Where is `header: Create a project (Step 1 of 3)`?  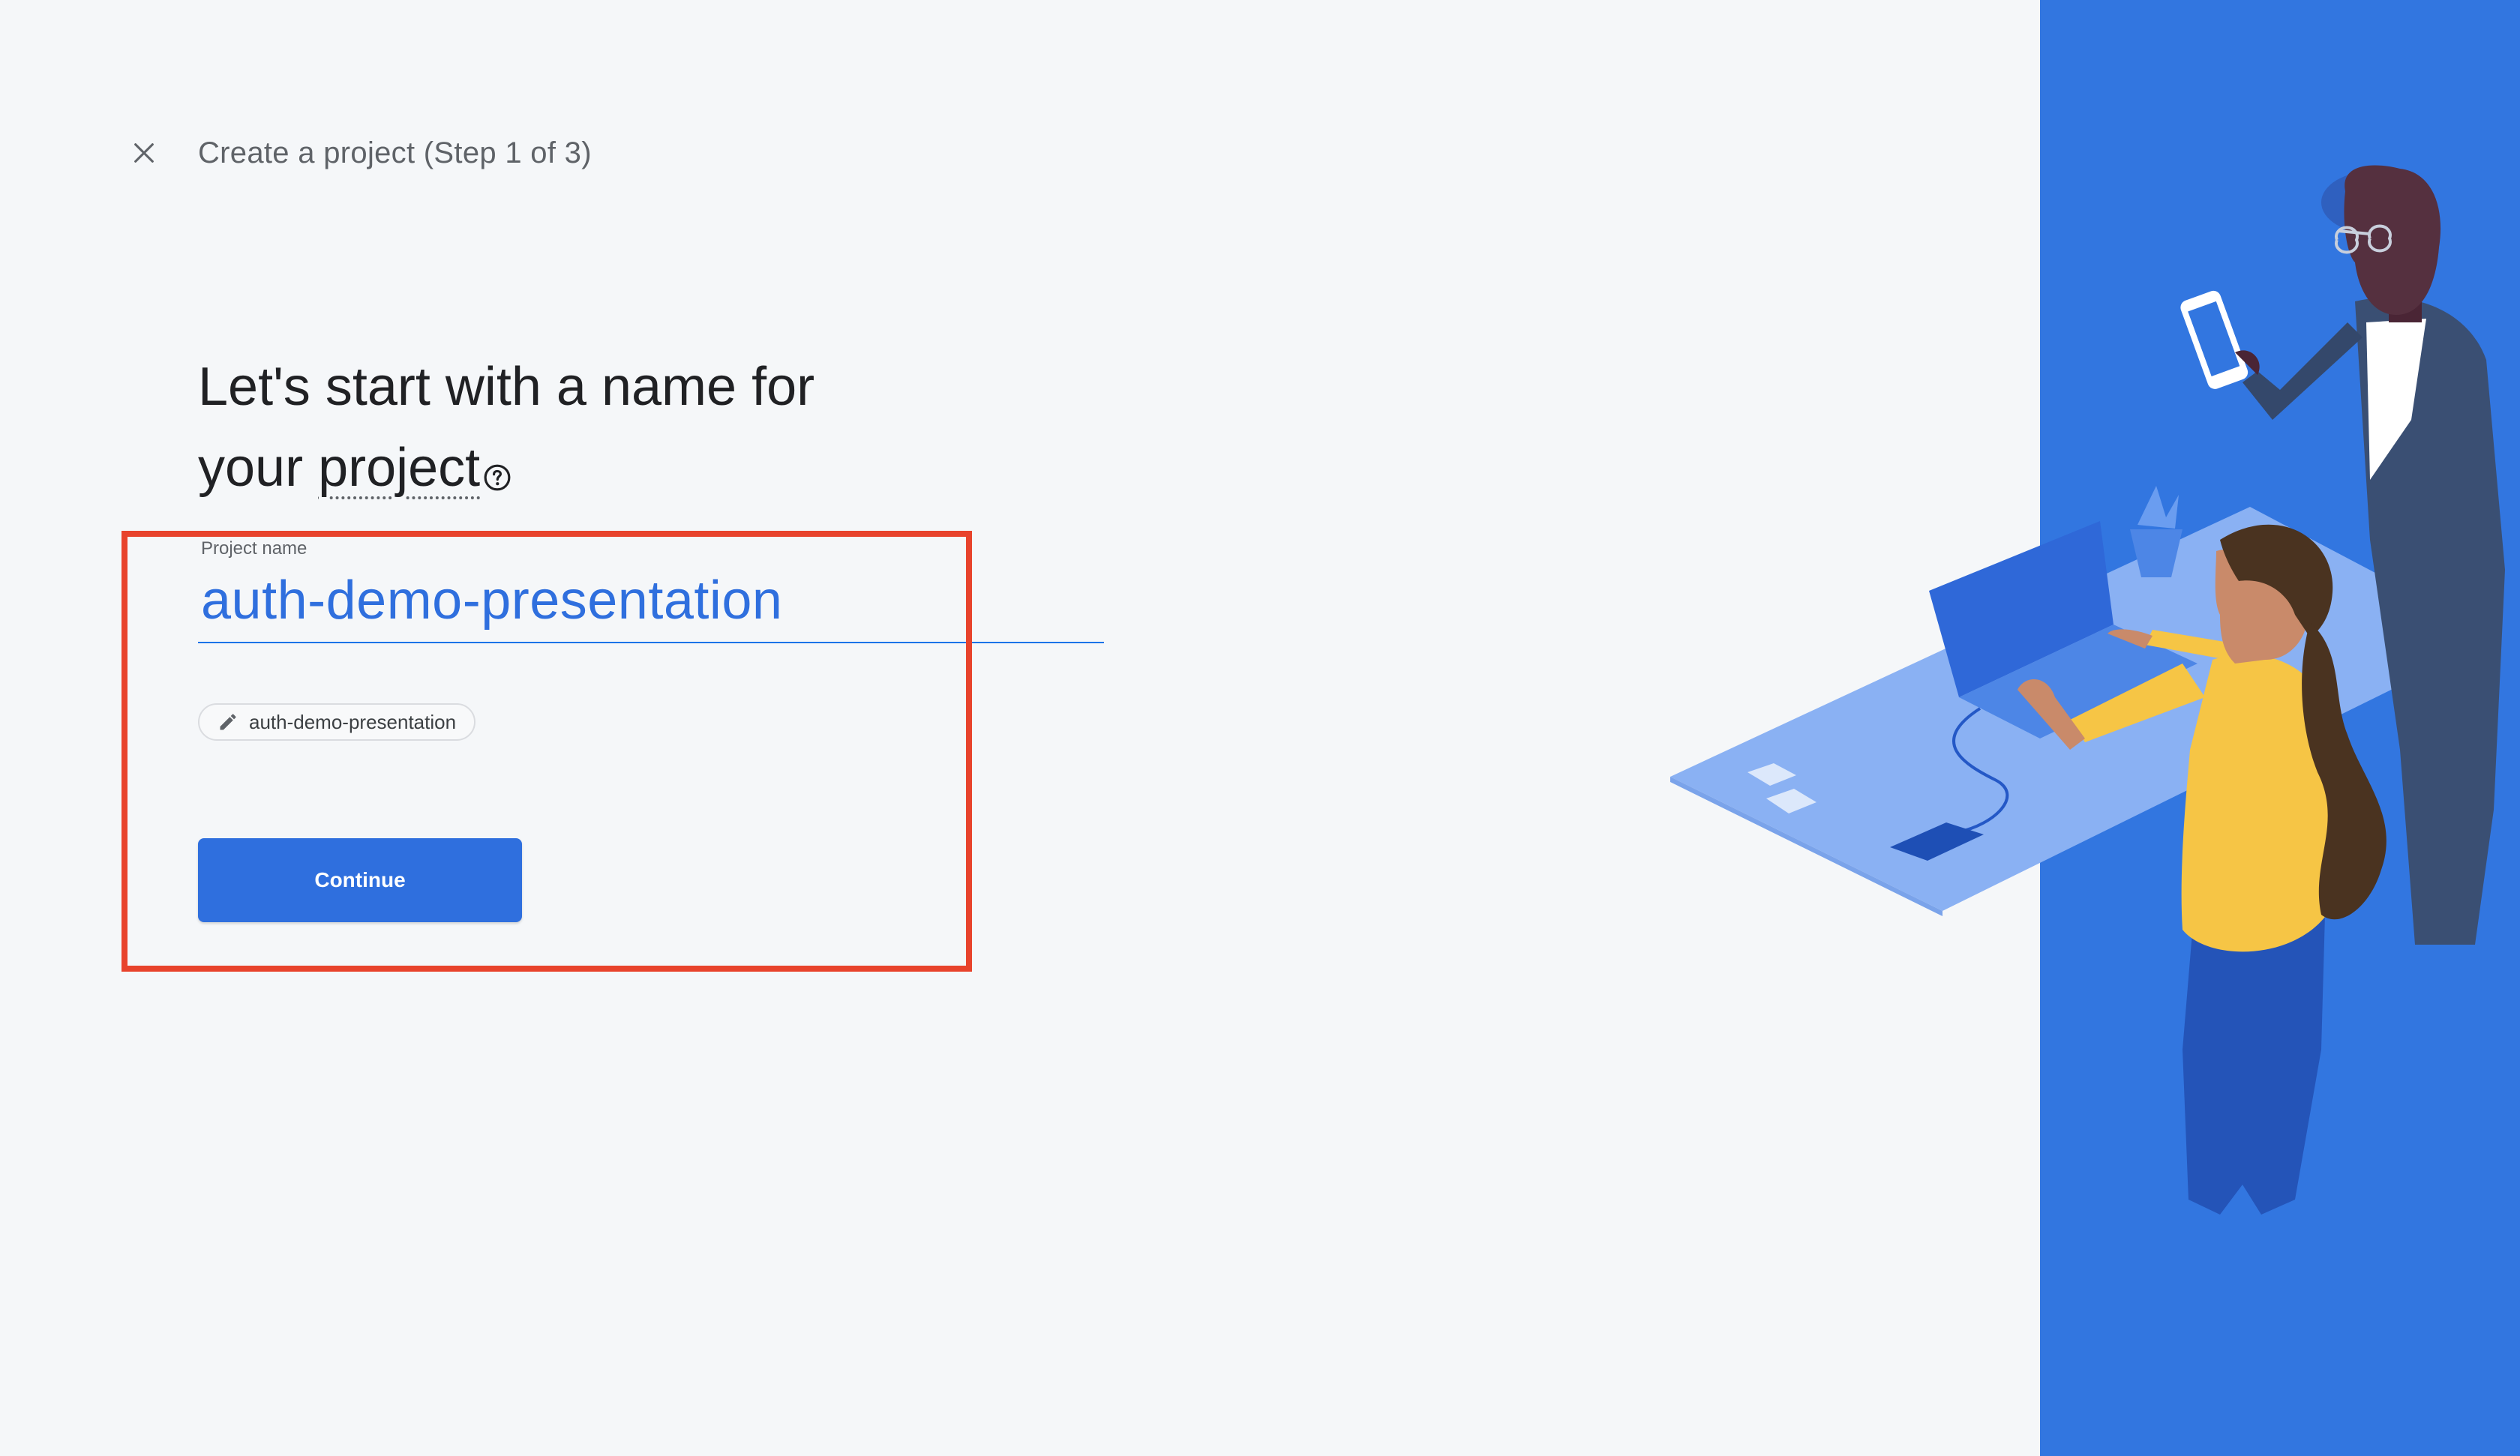 header: Create a project (Step 1 of 3) is located at coordinates (356, 153).